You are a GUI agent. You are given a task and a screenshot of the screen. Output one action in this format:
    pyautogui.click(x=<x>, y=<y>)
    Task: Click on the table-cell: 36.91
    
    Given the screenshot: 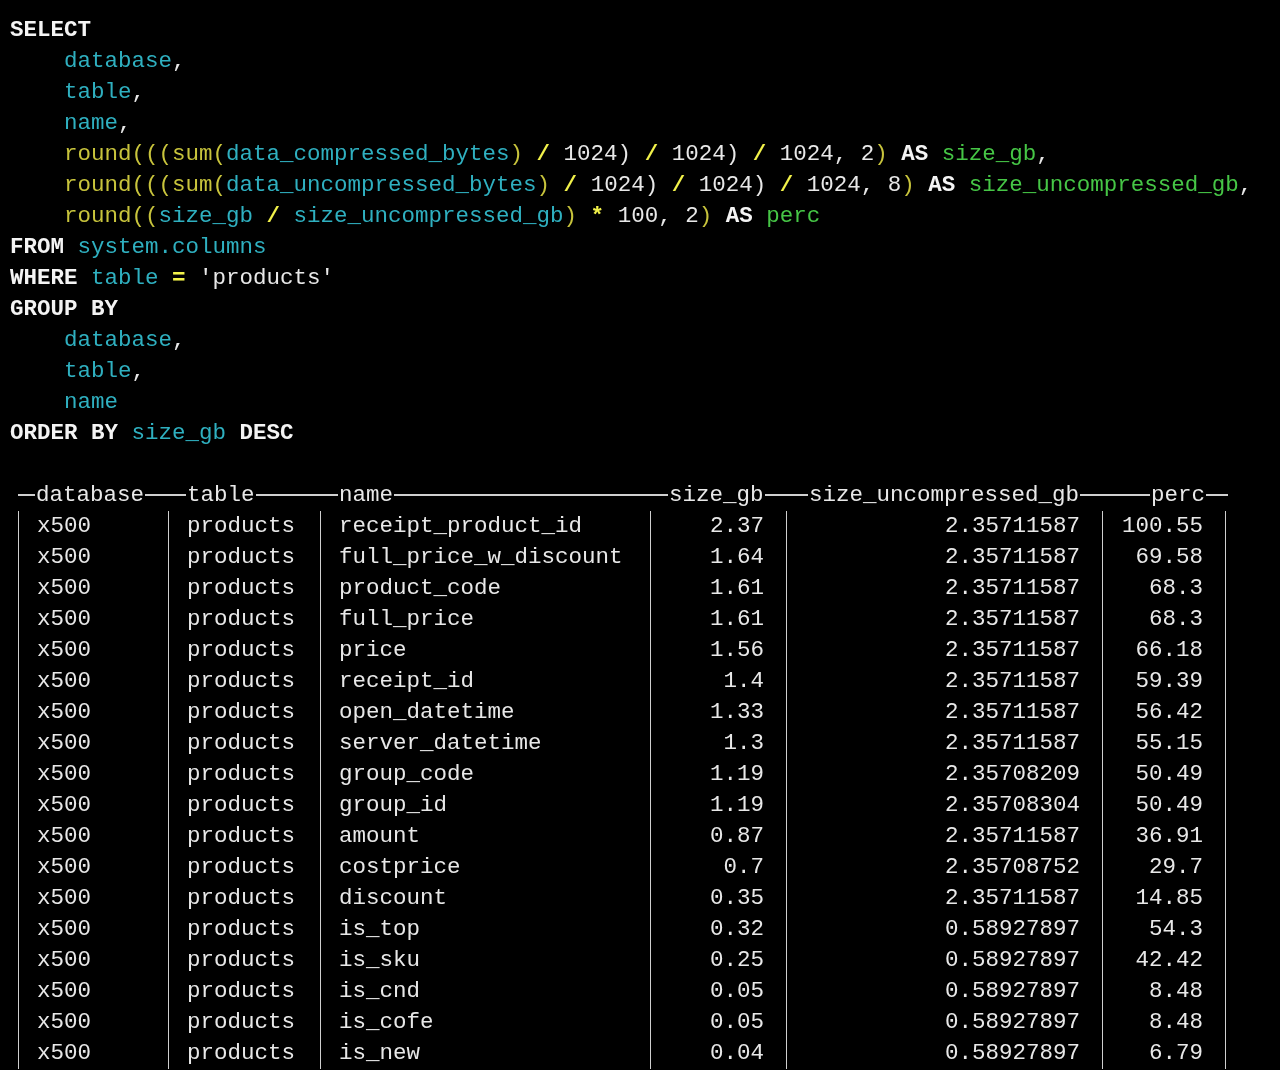 What is the action you would take?
    pyautogui.click(x=1169, y=836)
    